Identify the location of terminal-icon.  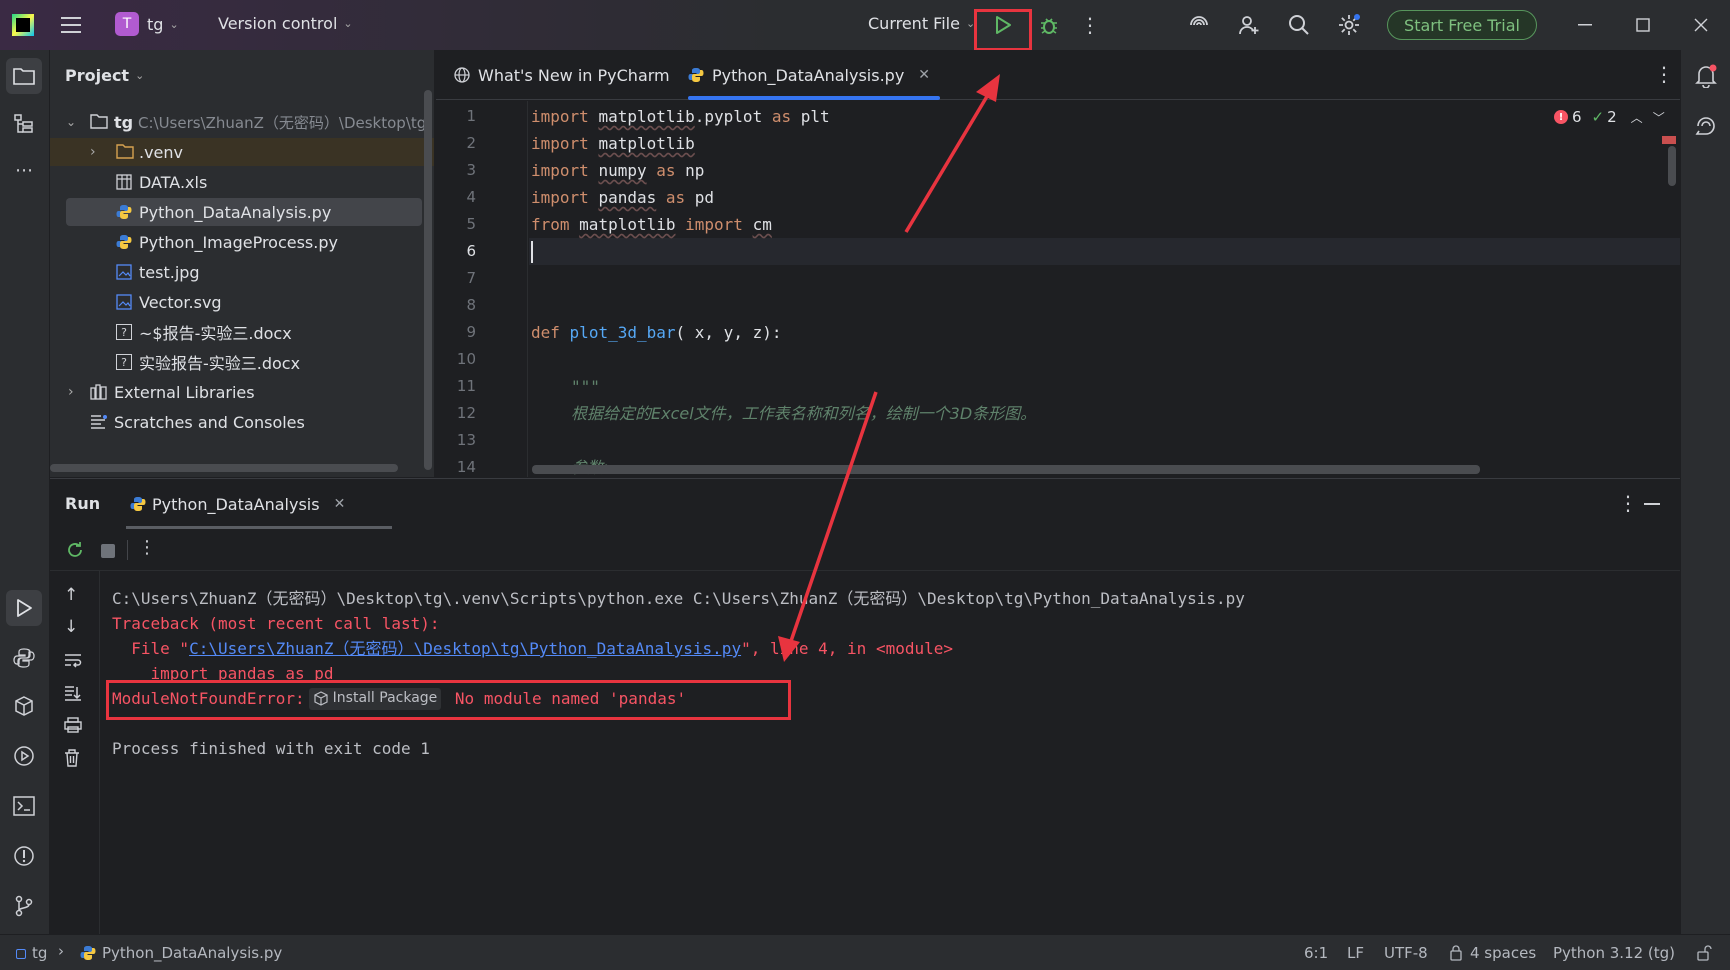
(24, 806).